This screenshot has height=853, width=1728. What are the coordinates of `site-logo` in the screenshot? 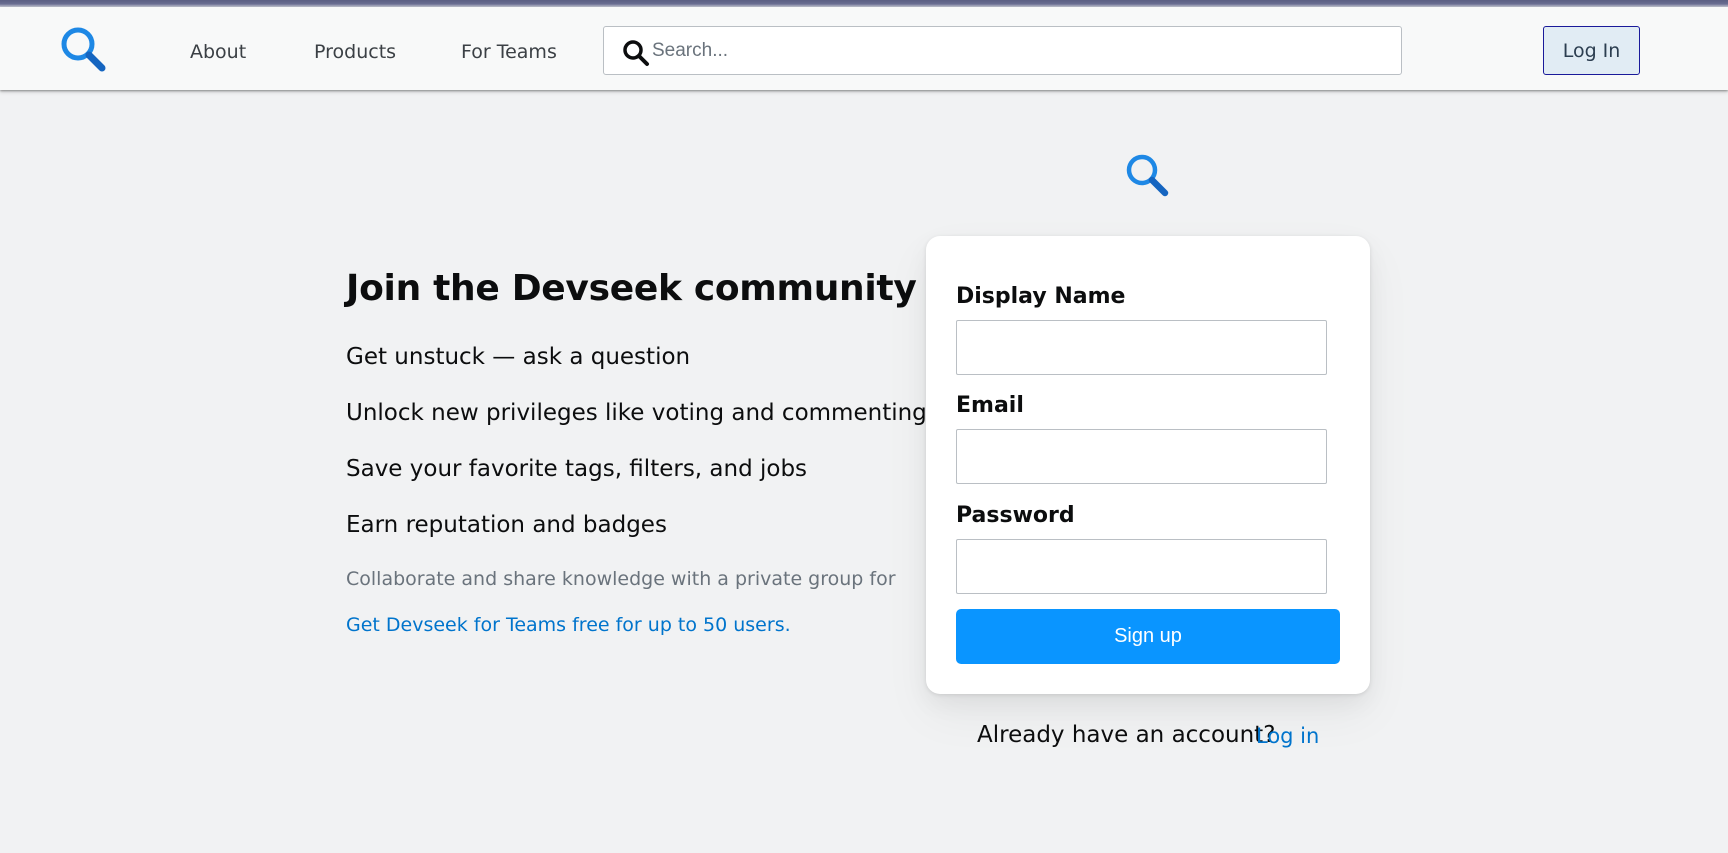 It's located at (84, 50).